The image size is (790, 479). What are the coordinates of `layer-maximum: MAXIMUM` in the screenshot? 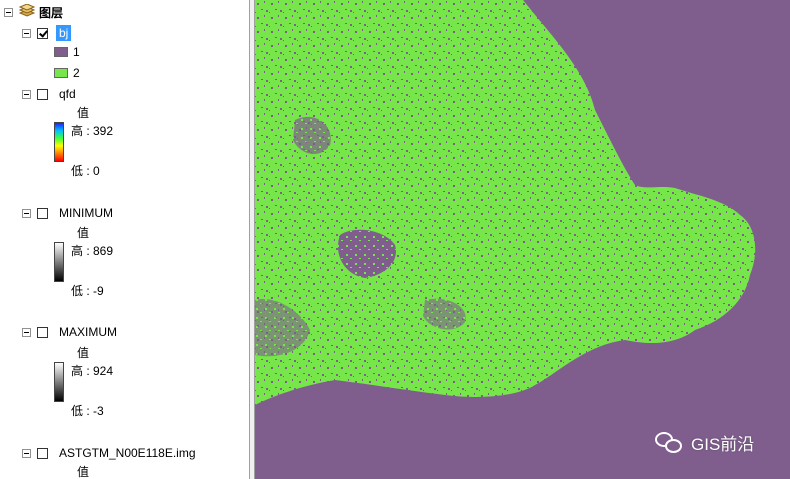 It's located at (71, 332).